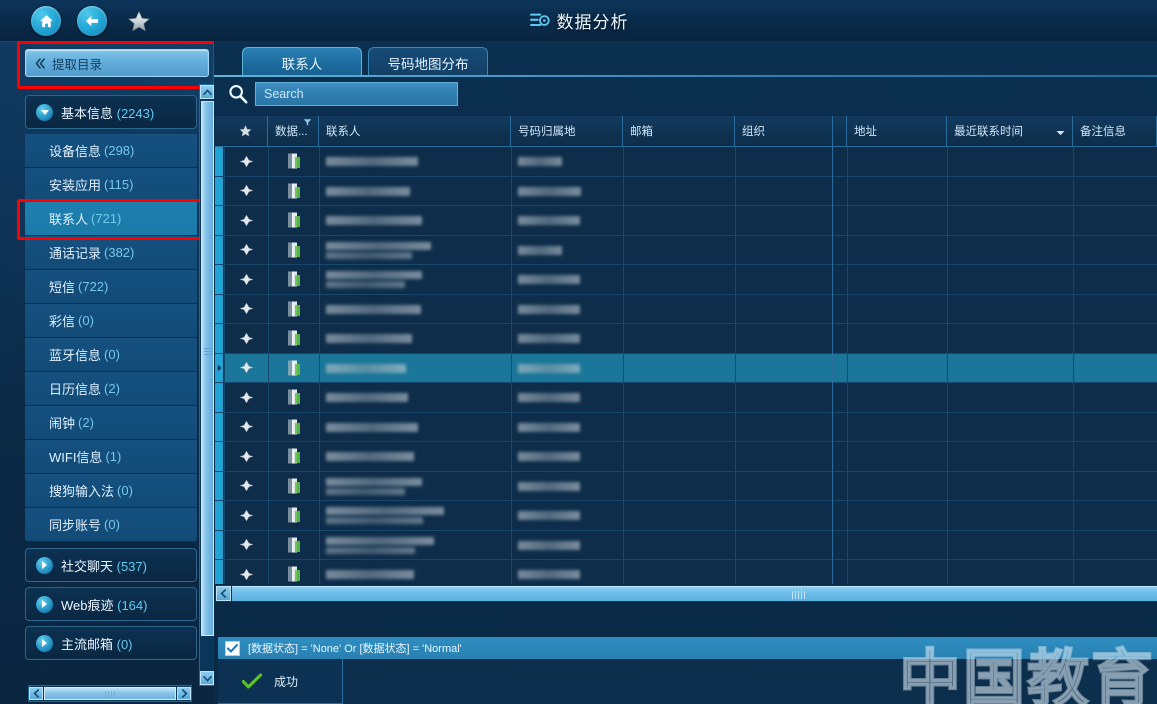 This screenshot has height=704, width=1157. I want to click on grid-header-star, so click(246, 131).